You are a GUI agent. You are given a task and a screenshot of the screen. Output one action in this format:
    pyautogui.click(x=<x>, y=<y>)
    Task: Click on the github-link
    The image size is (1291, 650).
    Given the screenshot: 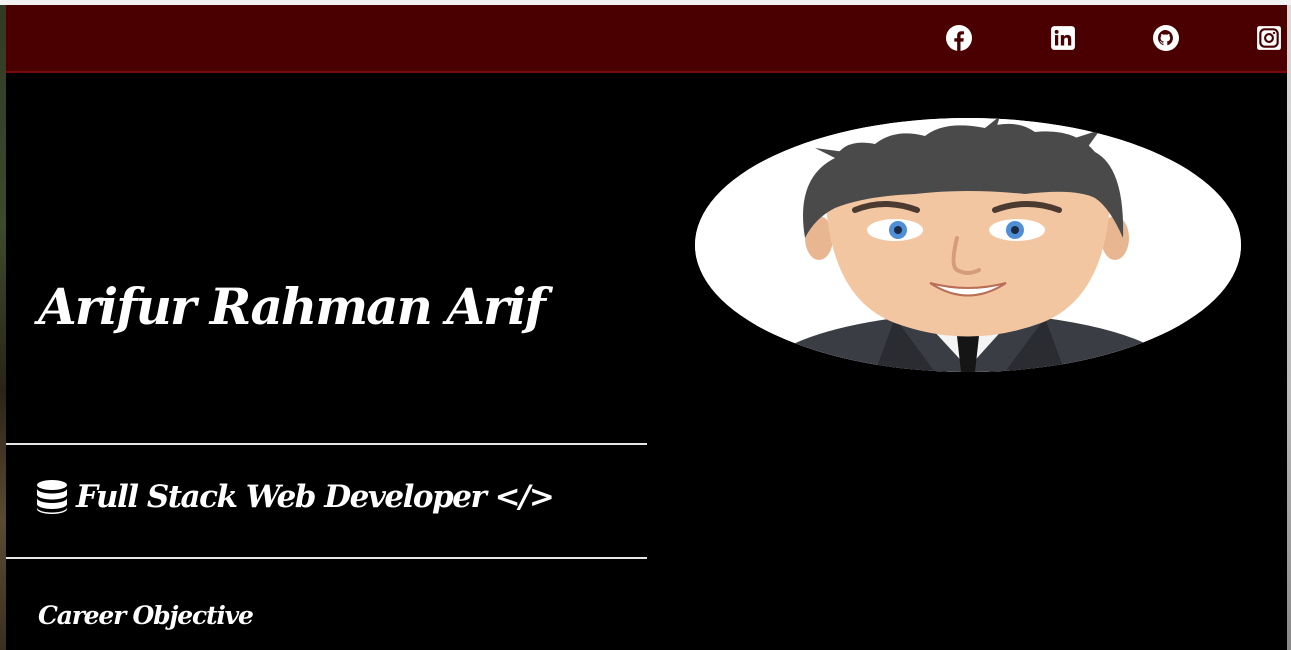 What is the action you would take?
    pyautogui.click(x=1166, y=38)
    